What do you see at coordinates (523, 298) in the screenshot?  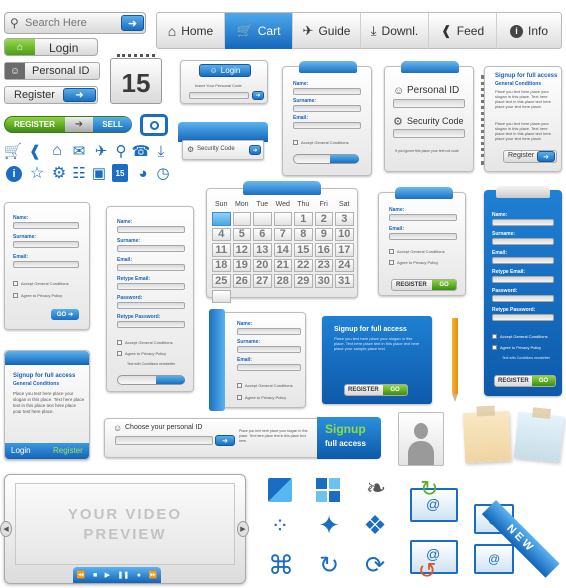 I see `password-field` at bounding box center [523, 298].